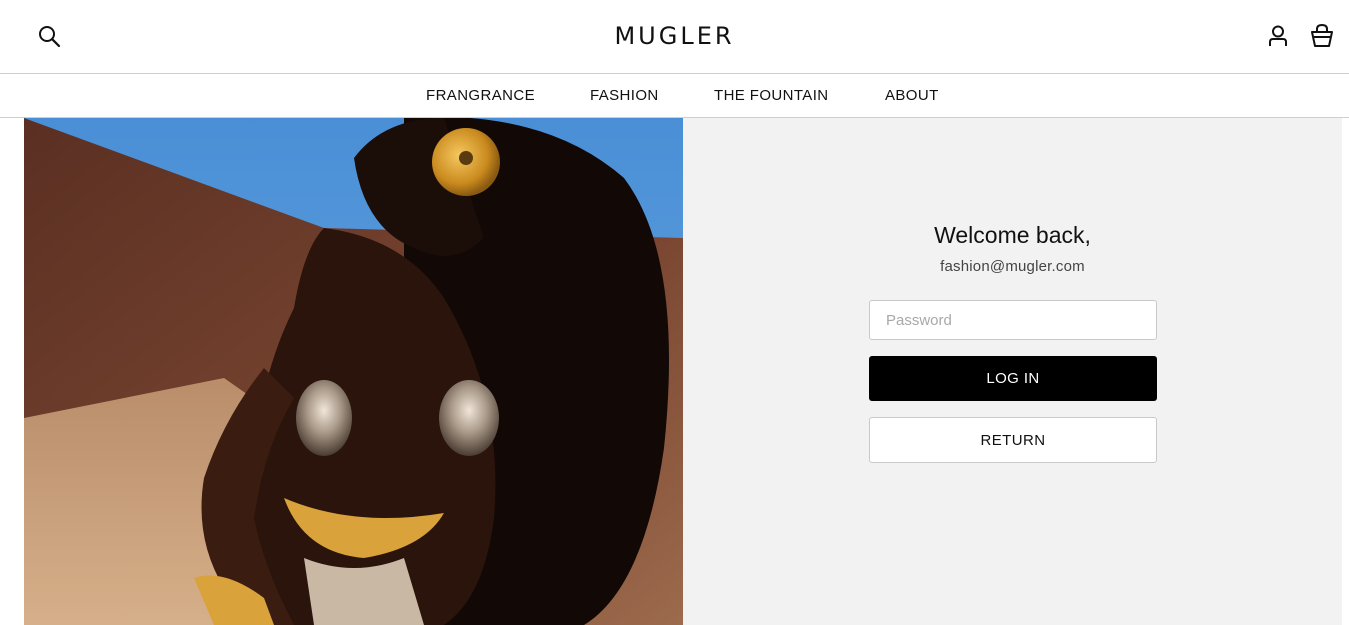 This screenshot has height=625, width=1349. I want to click on brand-logo: MUGLER, so click(674, 36).